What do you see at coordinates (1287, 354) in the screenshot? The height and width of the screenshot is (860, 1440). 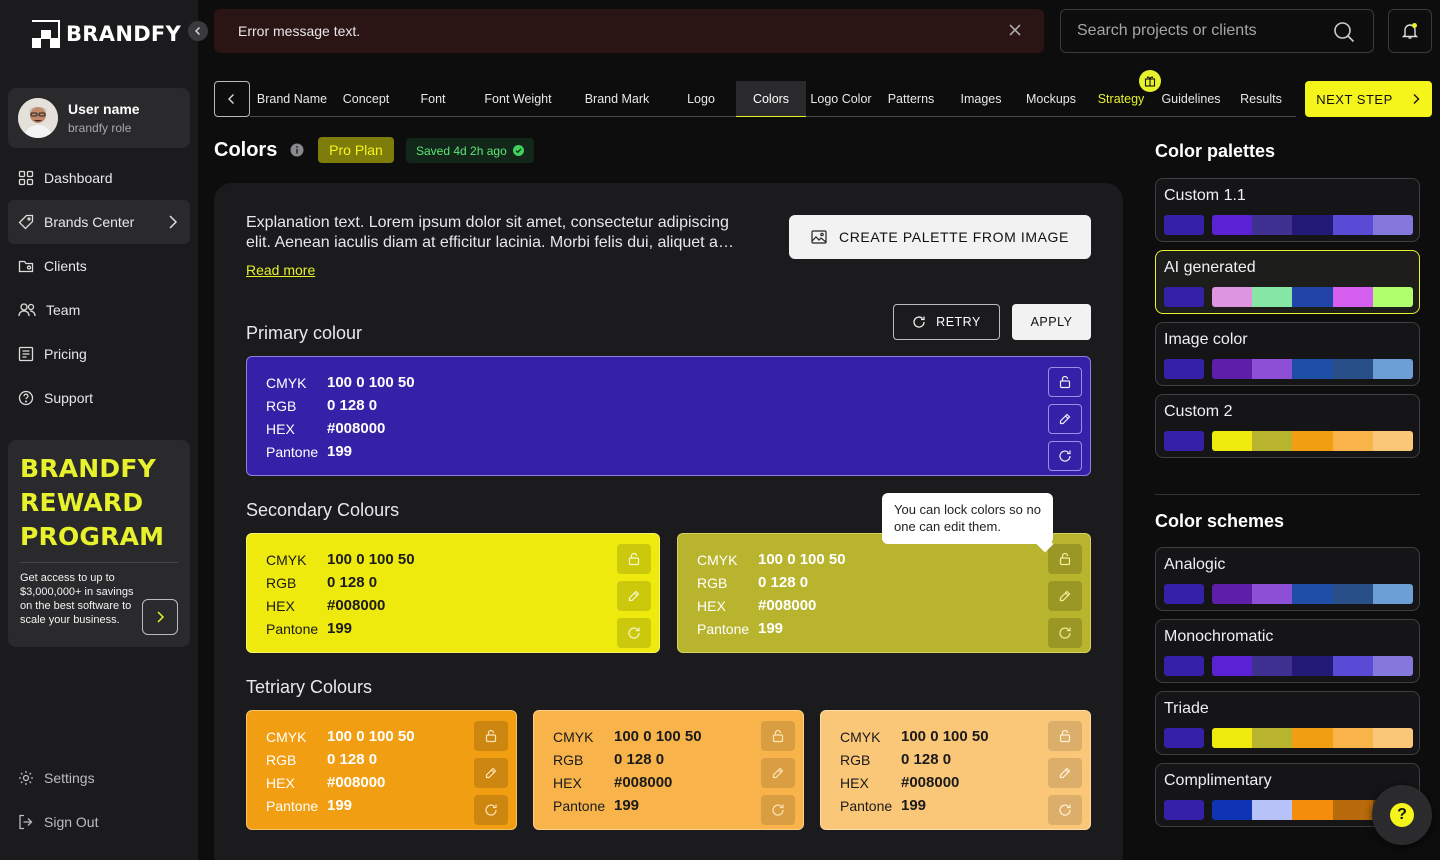 I see `palette-card: Image color` at bounding box center [1287, 354].